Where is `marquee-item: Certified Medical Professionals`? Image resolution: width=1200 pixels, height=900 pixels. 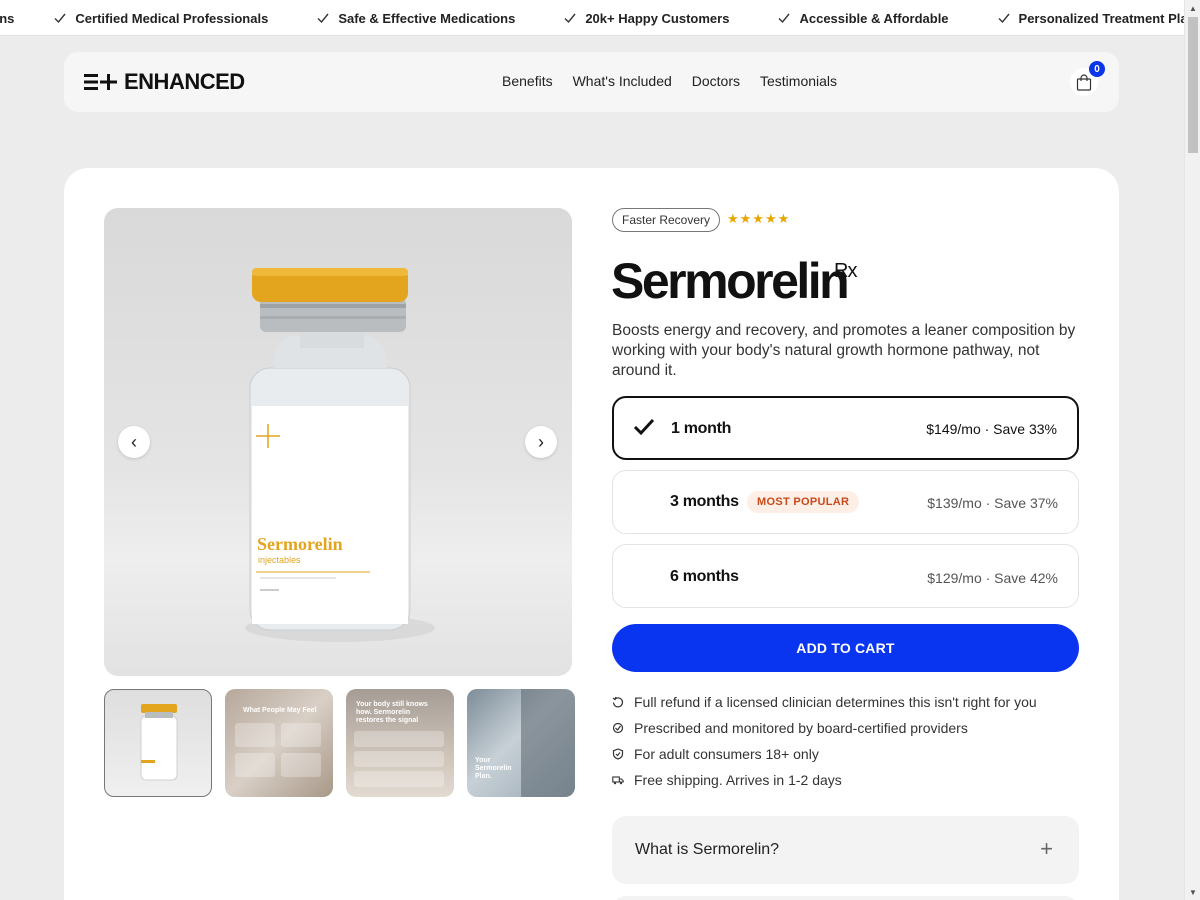
marquee-item: Certified Medical Professionals is located at coordinates (161, 18).